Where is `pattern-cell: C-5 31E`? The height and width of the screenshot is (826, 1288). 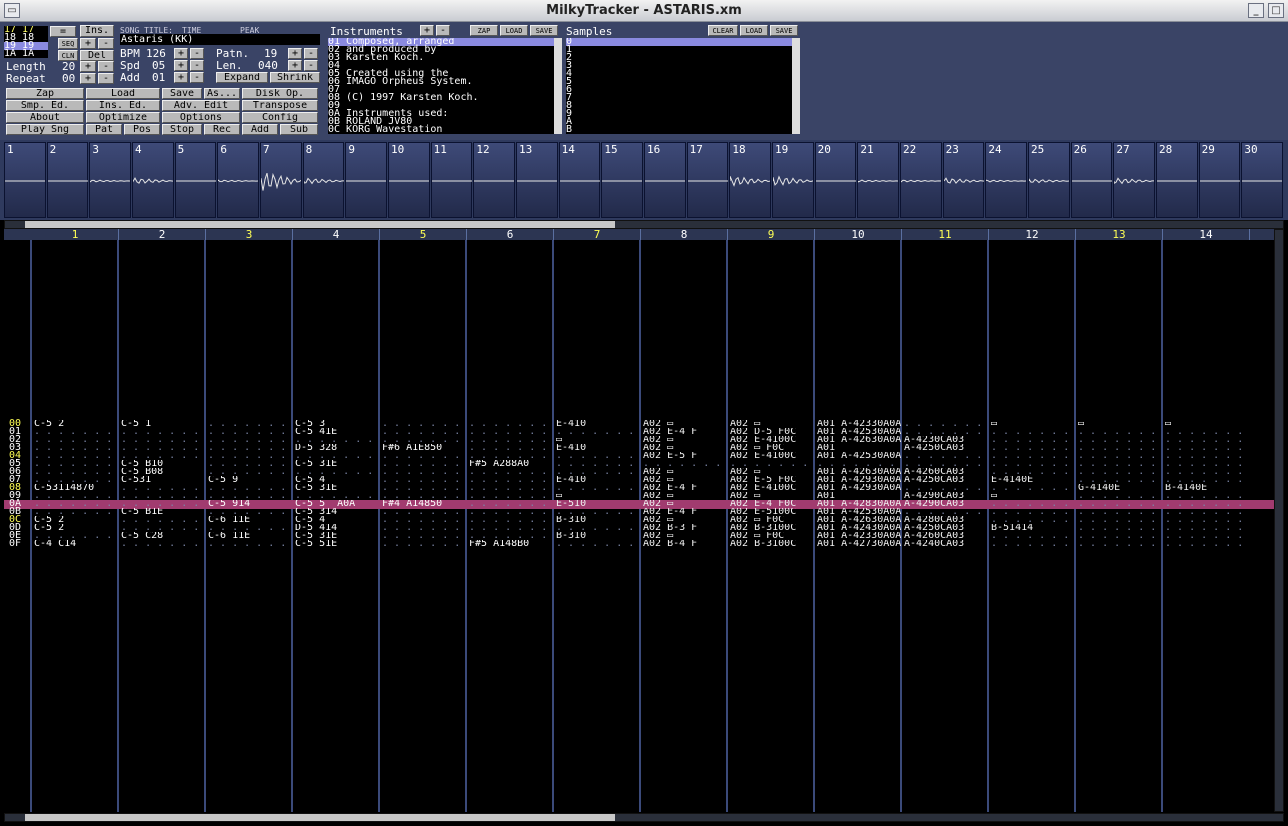 pattern-cell: C-5 31E is located at coordinates (337, 536).